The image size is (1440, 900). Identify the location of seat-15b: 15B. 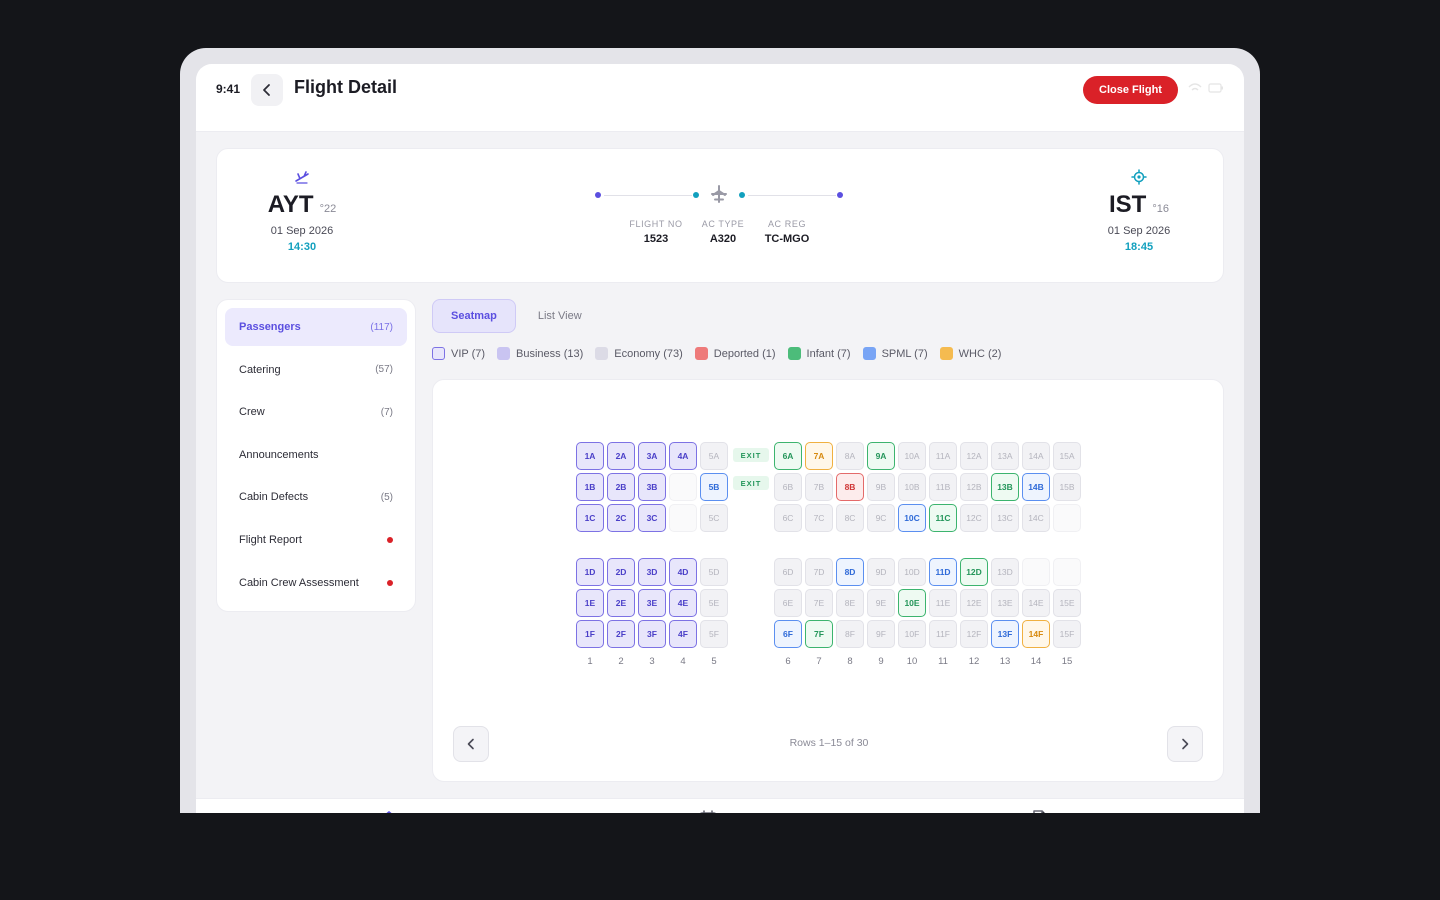
(1067, 487).